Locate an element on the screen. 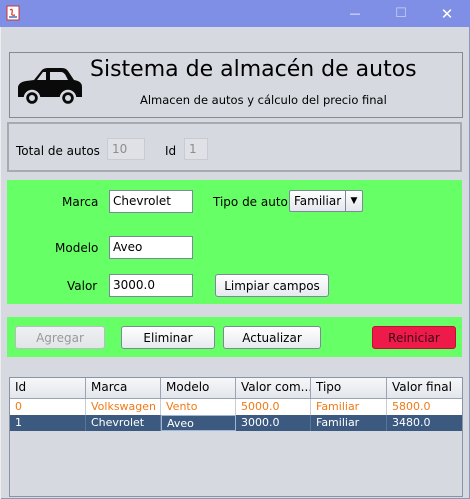 This screenshot has height=499, width=470. chevron-down-icon: ▼ is located at coordinates (353, 201).